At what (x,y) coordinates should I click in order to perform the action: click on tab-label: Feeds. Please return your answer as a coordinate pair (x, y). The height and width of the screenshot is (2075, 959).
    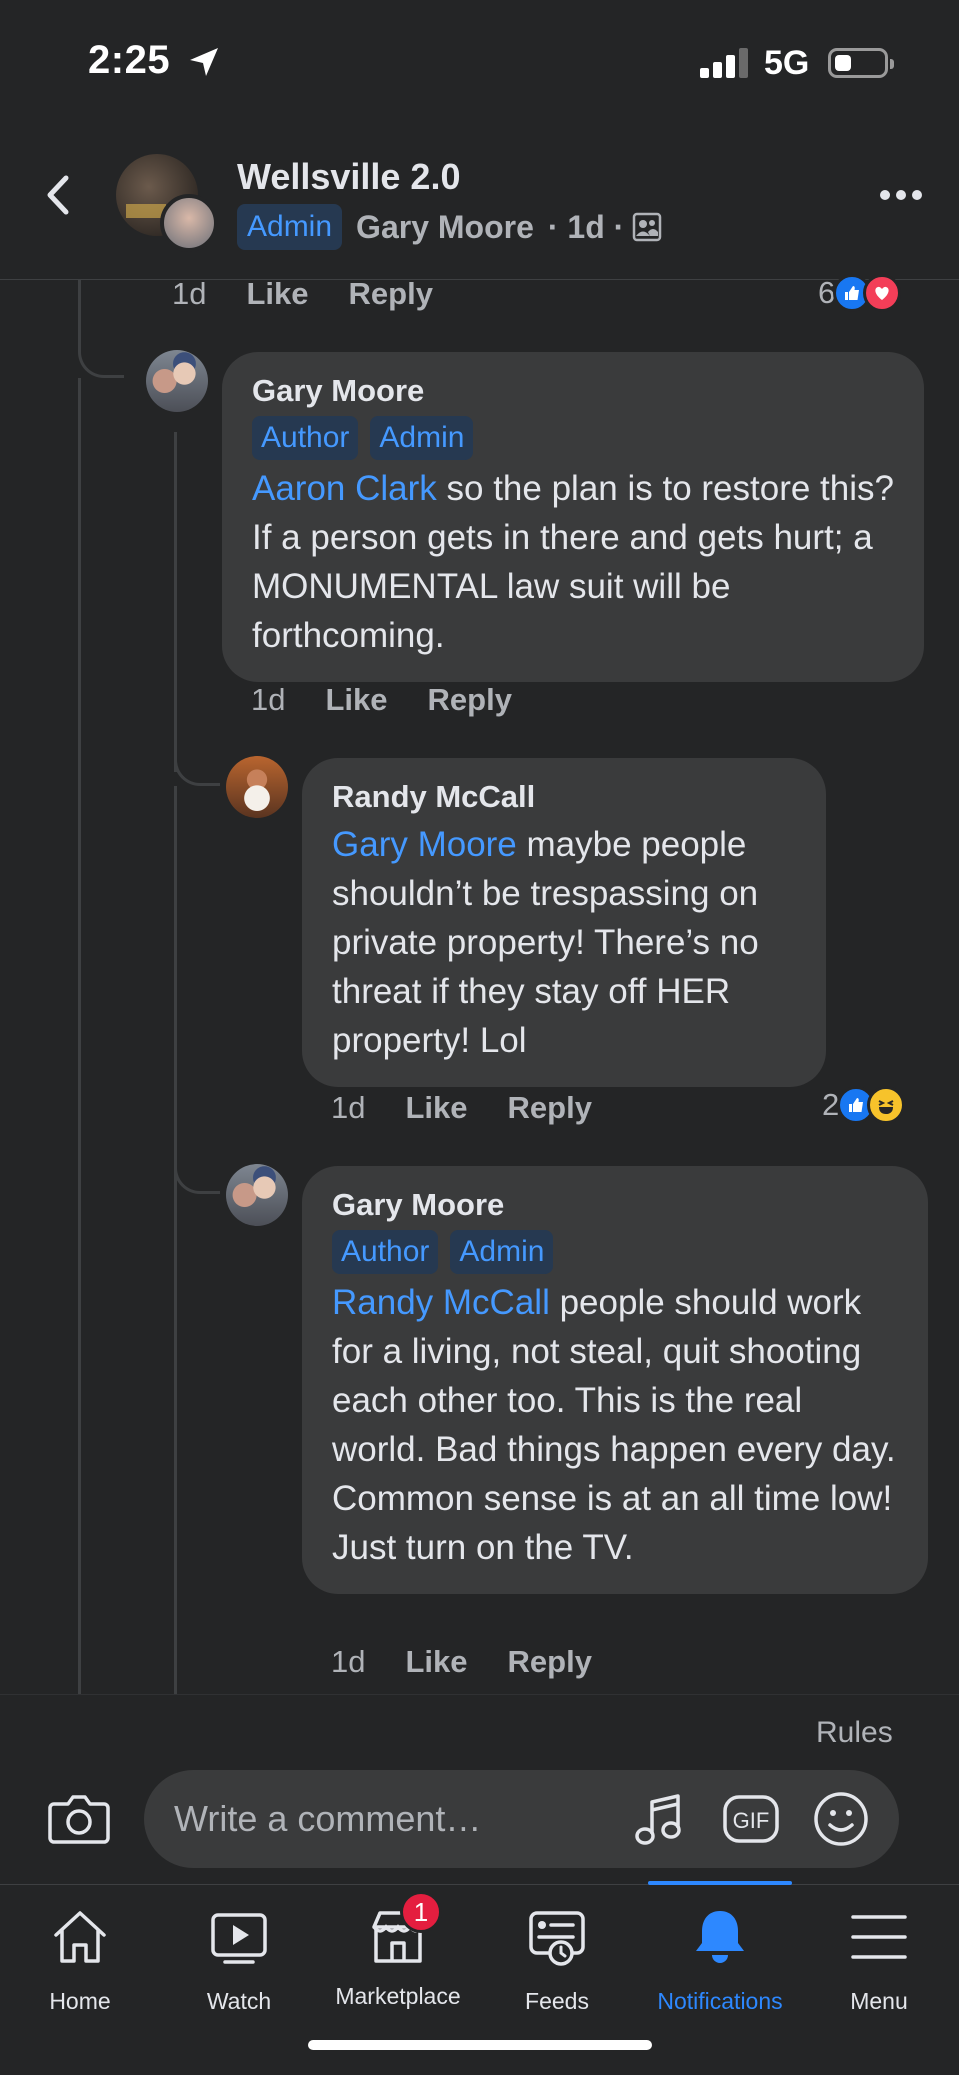
    Looking at the image, I should click on (557, 2001).